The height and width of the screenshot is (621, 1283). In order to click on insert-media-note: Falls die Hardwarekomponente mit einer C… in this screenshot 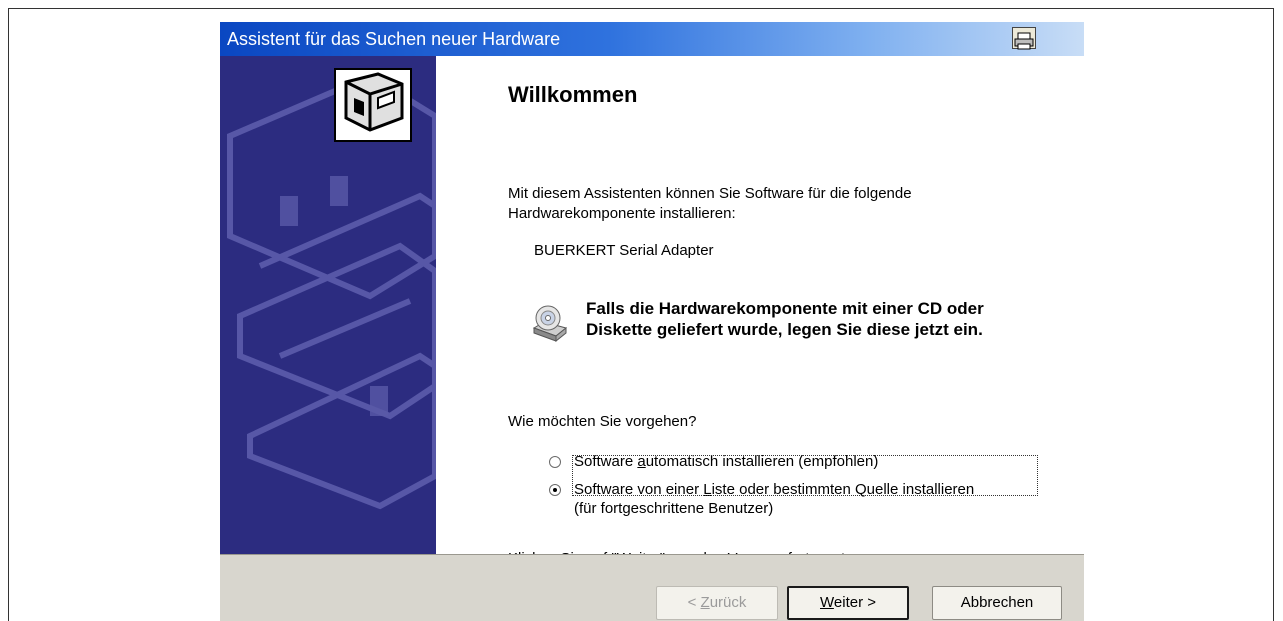, I will do `click(821, 319)`.